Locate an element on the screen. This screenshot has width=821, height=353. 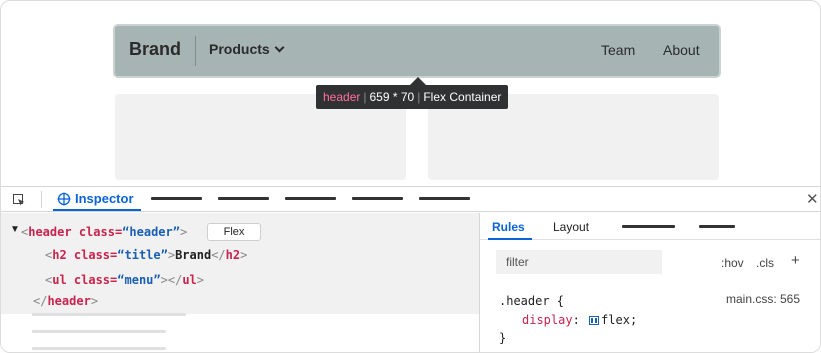
tooltip-kind: Flex Container is located at coordinates (462, 97).